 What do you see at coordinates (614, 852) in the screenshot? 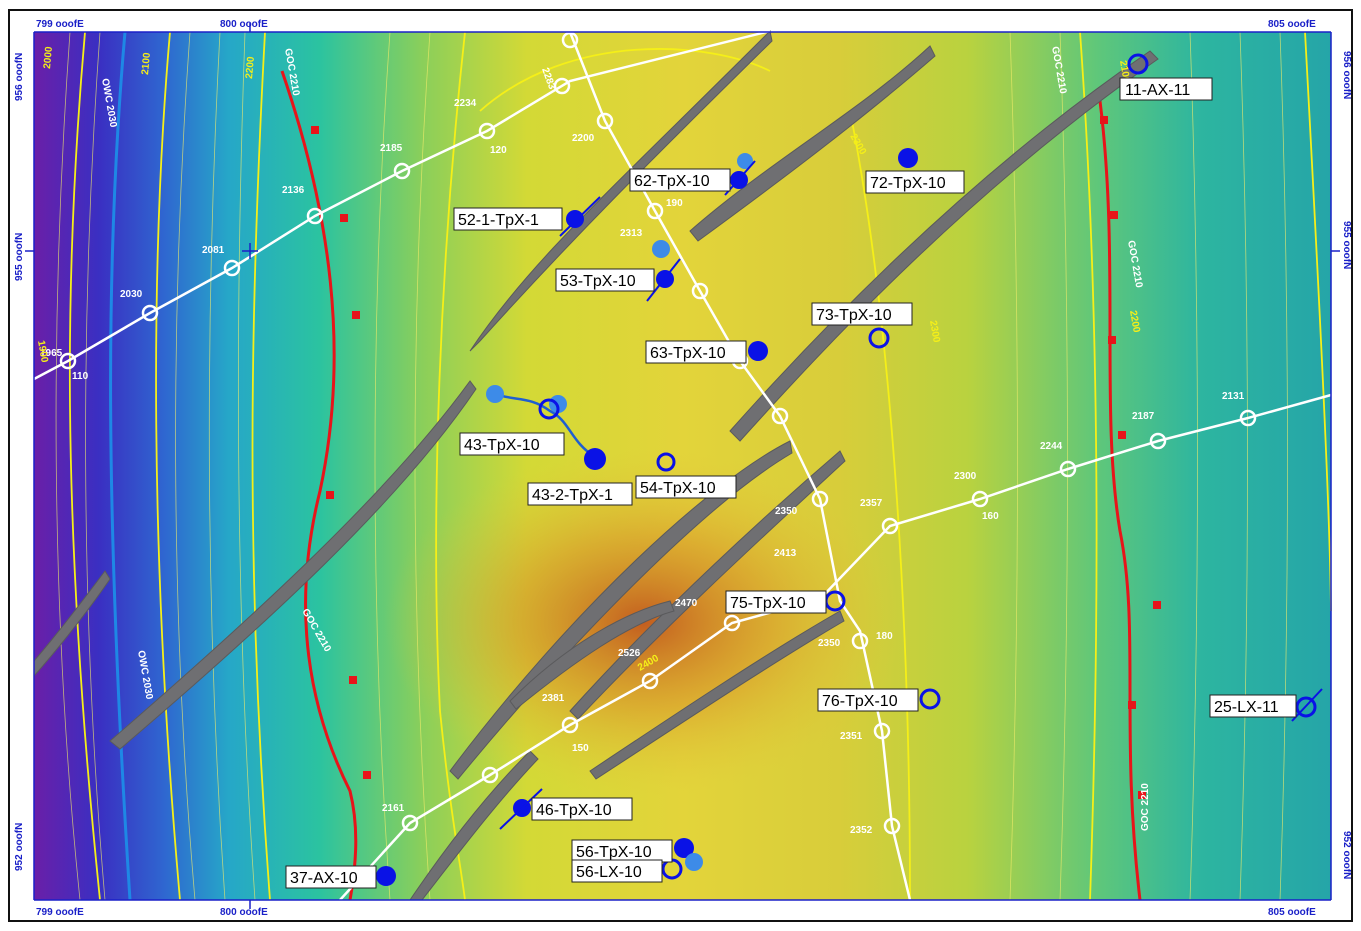
I see `well-label: 56-TpX-10` at bounding box center [614, 852].